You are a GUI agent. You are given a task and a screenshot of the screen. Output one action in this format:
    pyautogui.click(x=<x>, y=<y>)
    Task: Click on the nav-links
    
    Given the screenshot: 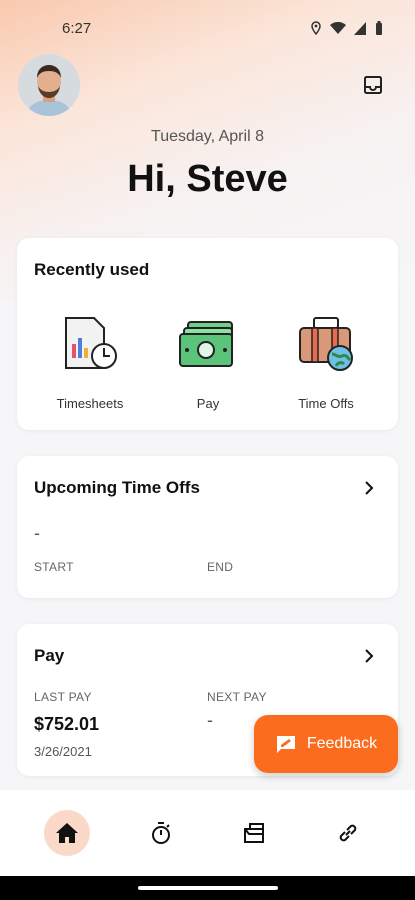 What is the action you would take?
    pyautogui.click(x=348, y=833)
    